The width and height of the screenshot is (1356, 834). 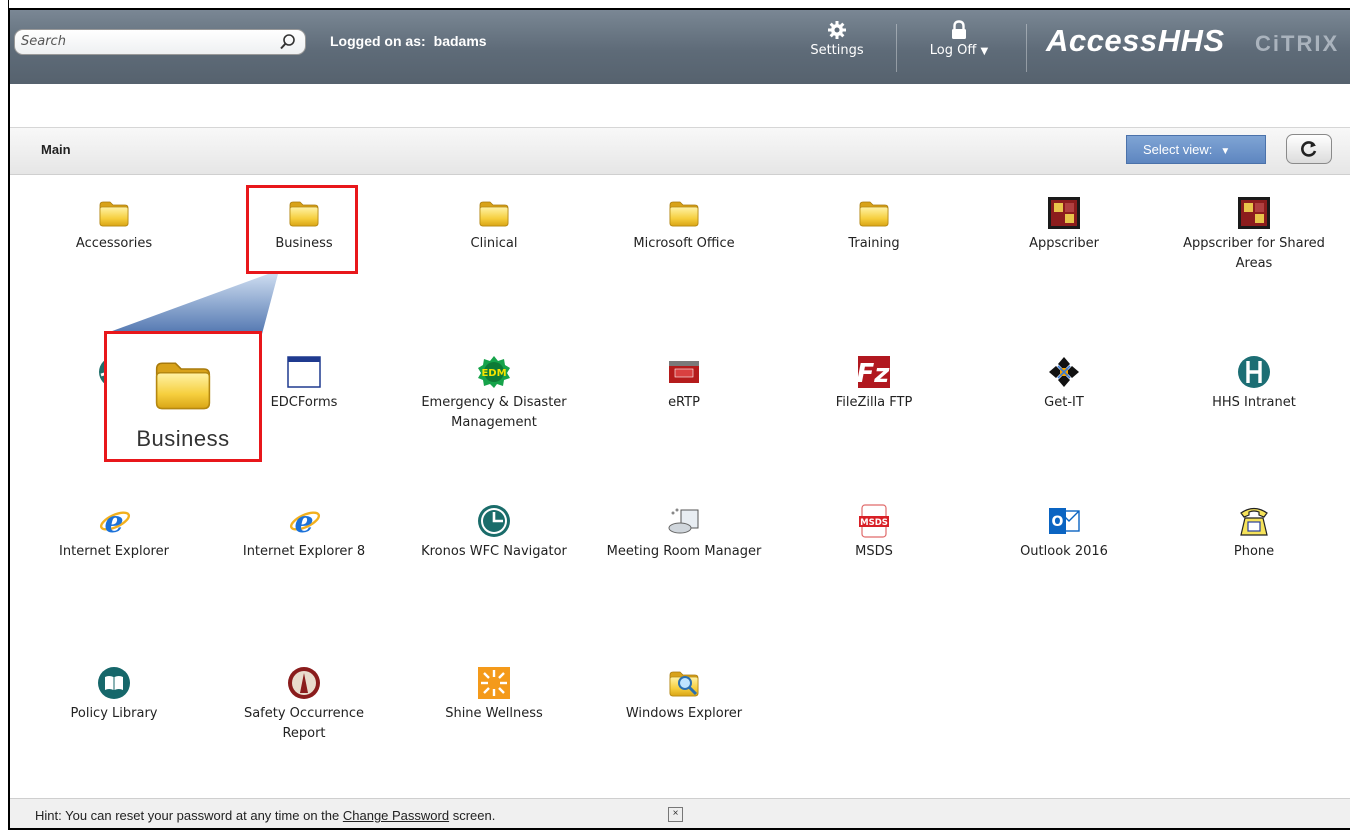 I want to click on app-appscriber: Appscriber, so click(x=1064, y=225).